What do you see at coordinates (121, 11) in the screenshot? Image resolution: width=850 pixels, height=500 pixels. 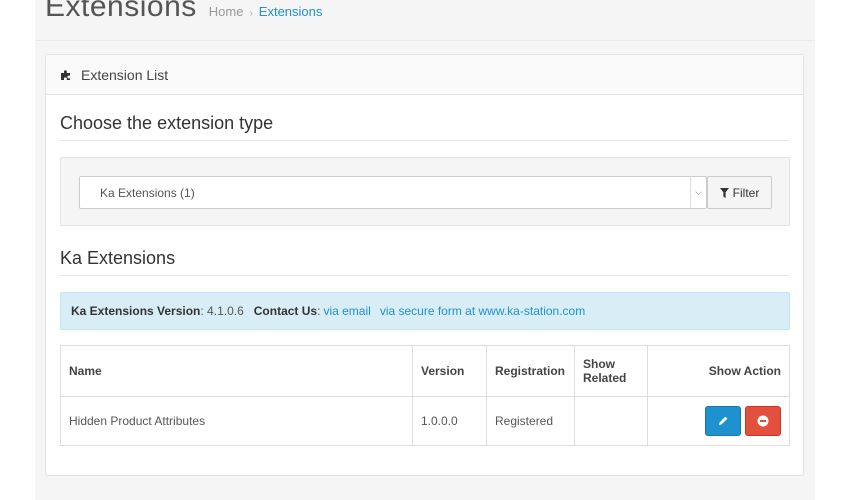 I see `page-title: Extensions` at bounding box center [121, 11].